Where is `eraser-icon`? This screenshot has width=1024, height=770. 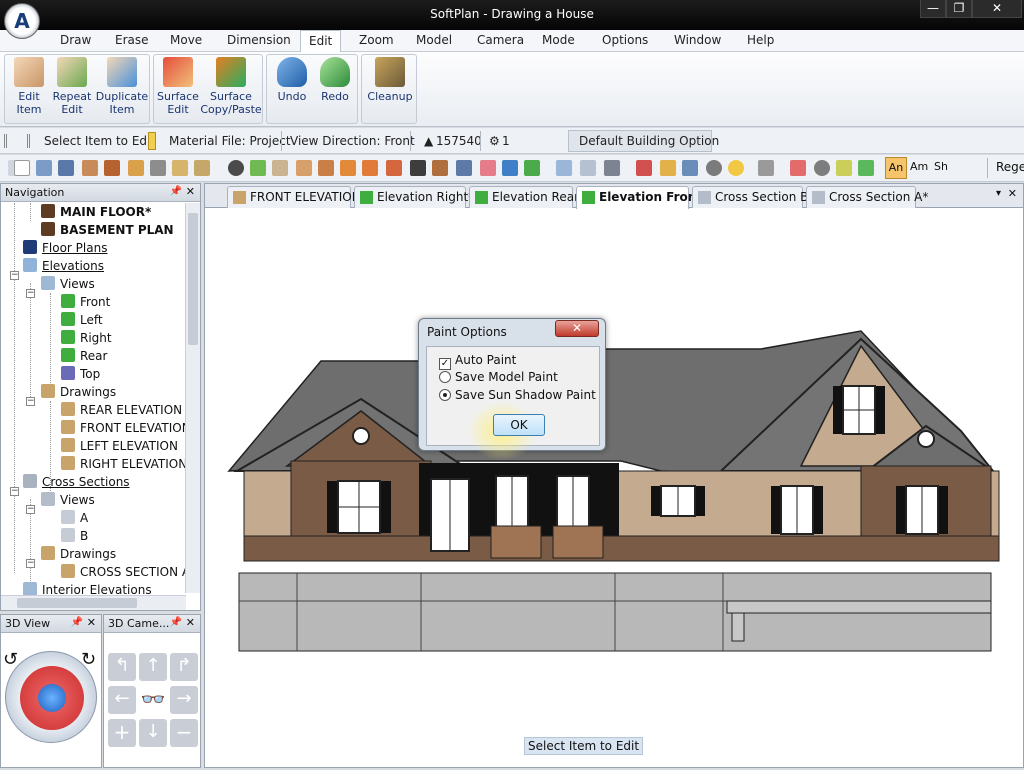
eraser-icon is located at coordinates (488, 168).